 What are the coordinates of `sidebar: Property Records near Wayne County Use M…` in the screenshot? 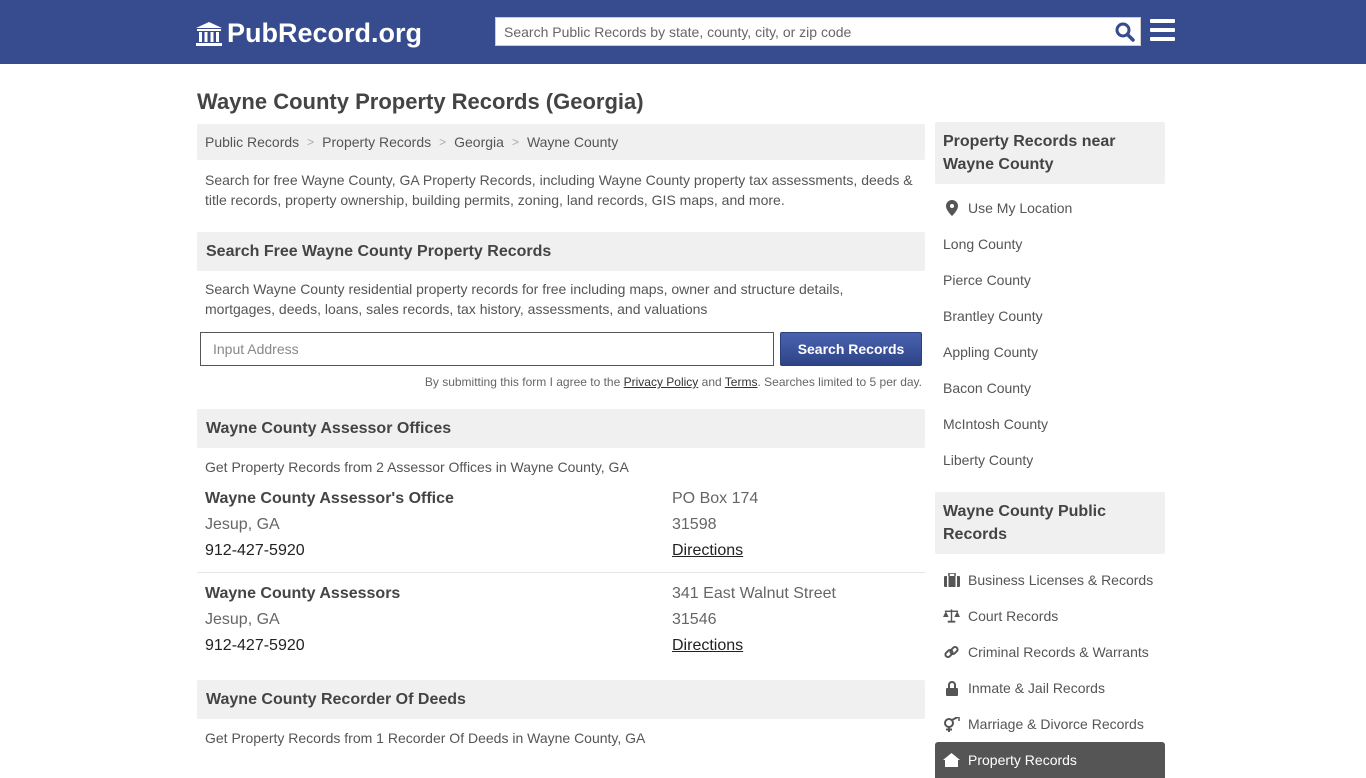 It's located at (1050, 450).